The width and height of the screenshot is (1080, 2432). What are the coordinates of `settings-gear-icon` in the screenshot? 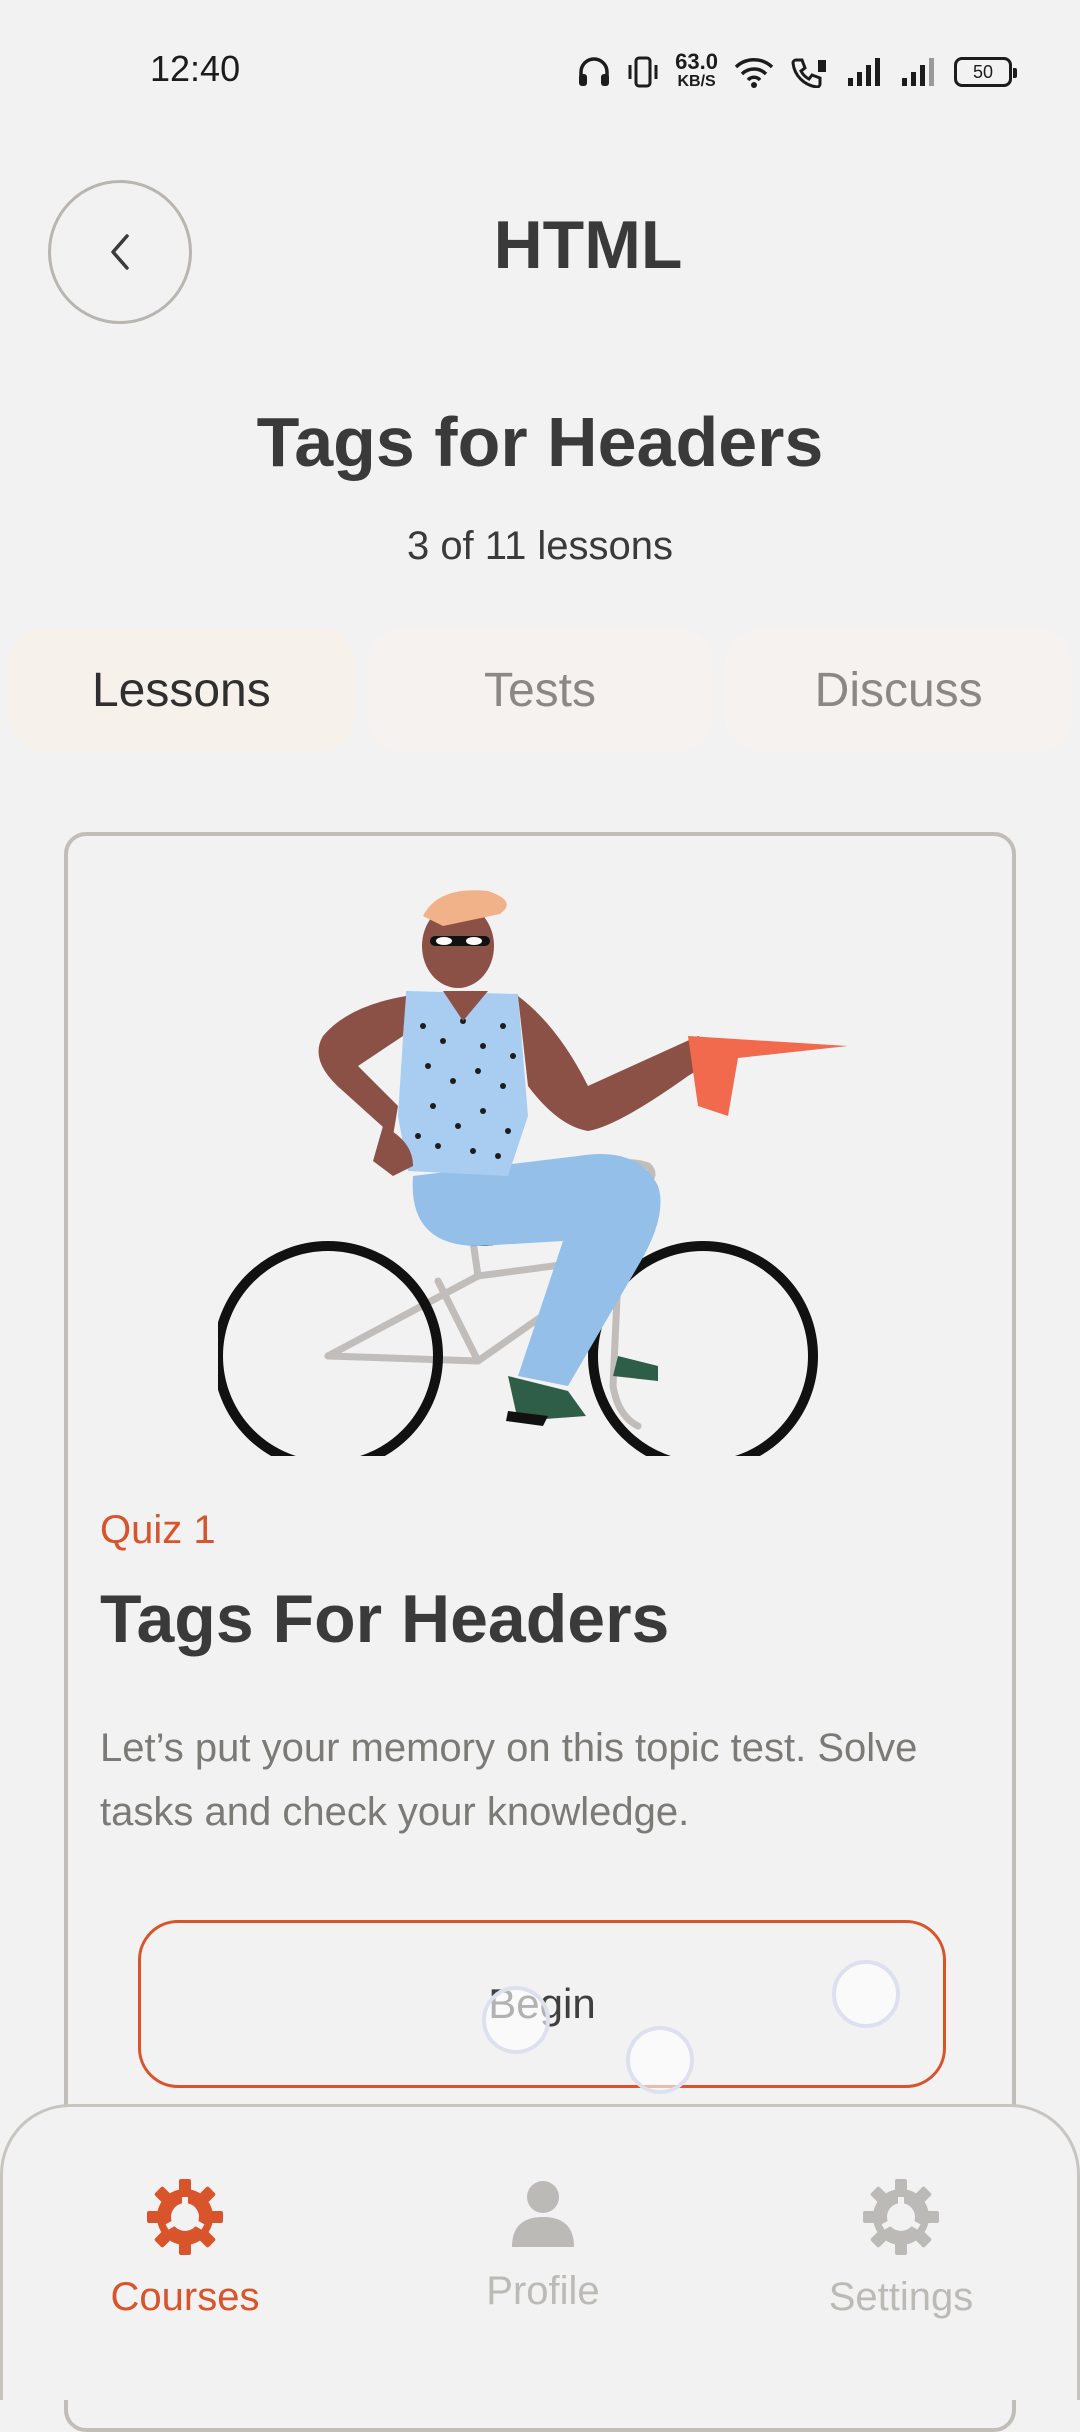 It's located at (901, 2217).